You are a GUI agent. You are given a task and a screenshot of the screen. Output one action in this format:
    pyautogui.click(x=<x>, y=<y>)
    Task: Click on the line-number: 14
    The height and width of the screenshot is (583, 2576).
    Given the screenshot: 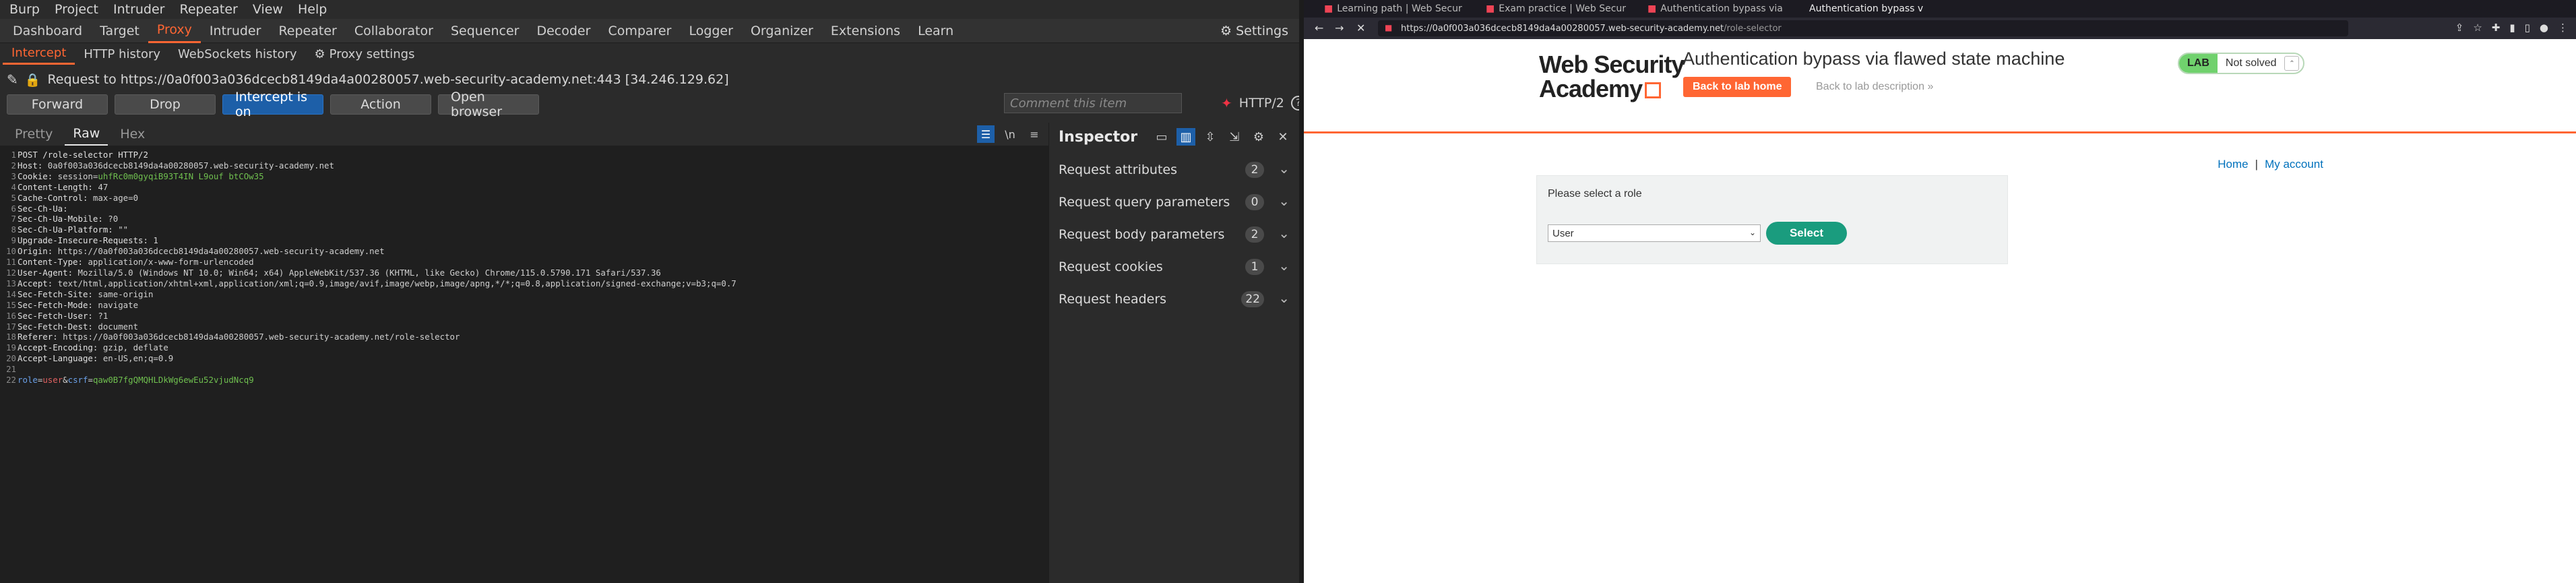 What is the action you would take?
    pyautogui.click(x=11, y=293)
    